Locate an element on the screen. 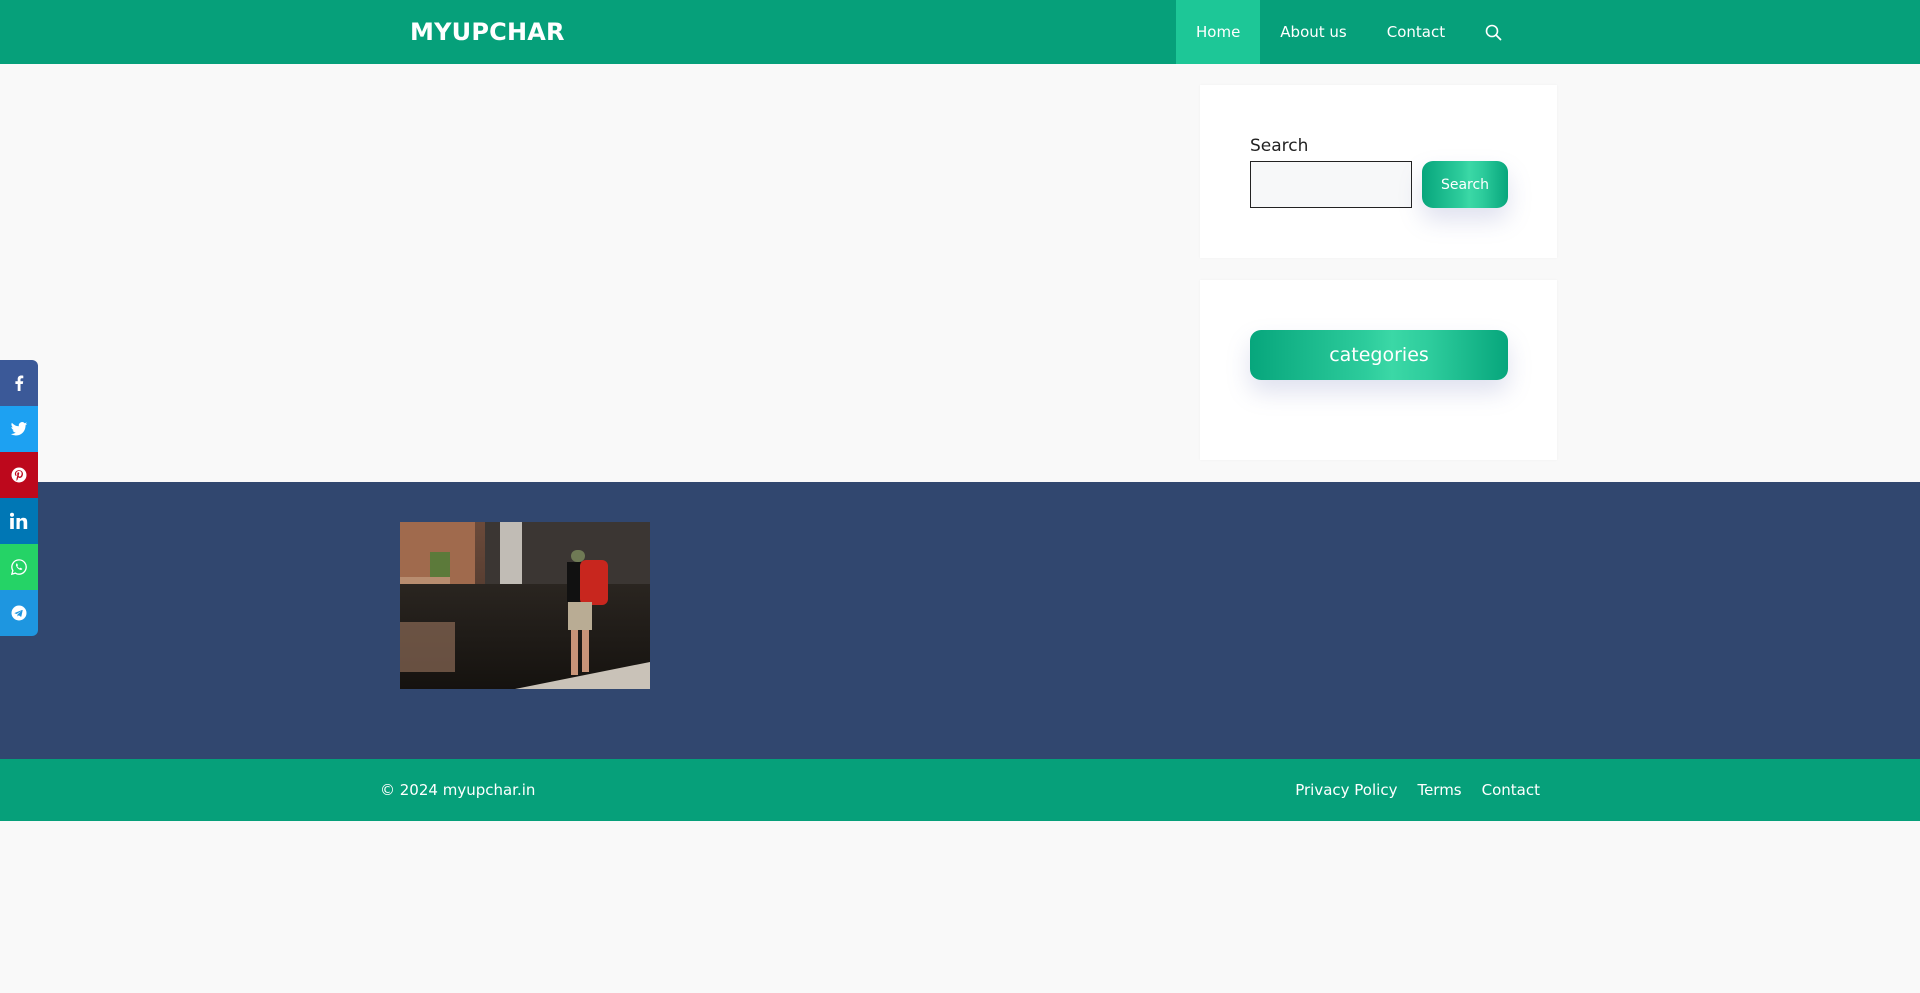  share-facebook-button is located at coordinates (19, 383).